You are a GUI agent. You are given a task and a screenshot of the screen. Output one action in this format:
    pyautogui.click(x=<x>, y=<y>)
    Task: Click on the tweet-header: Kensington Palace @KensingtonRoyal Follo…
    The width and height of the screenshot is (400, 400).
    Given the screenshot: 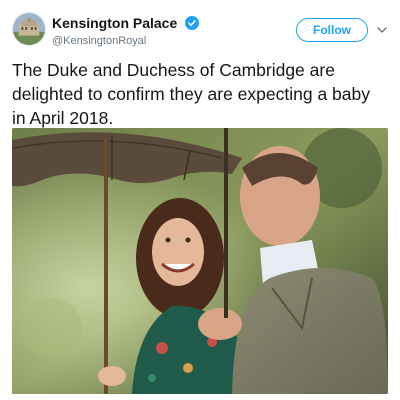 What is the action you would take?
    pyautogui.click(x=200, y=30)
    